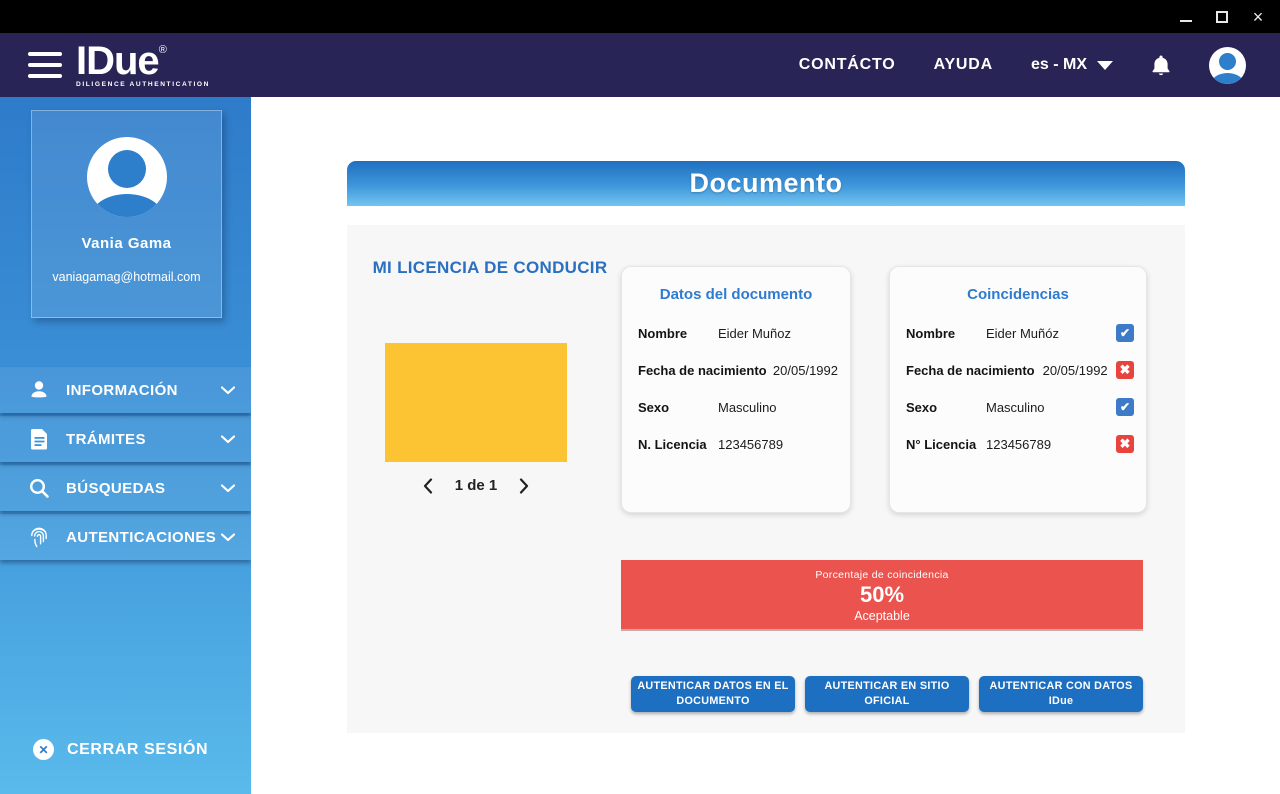 This screenshot has width=1280, height=794. I want to click on pagination: 1 de 1, so click(476, 485).